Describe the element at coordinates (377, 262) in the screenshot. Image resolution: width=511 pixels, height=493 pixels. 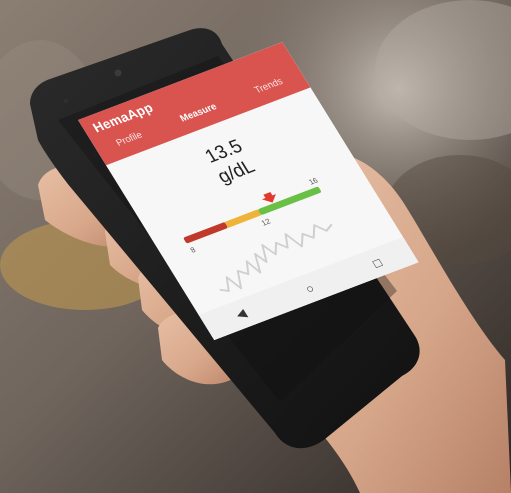
I see `recents-square-icon: □` at that location.